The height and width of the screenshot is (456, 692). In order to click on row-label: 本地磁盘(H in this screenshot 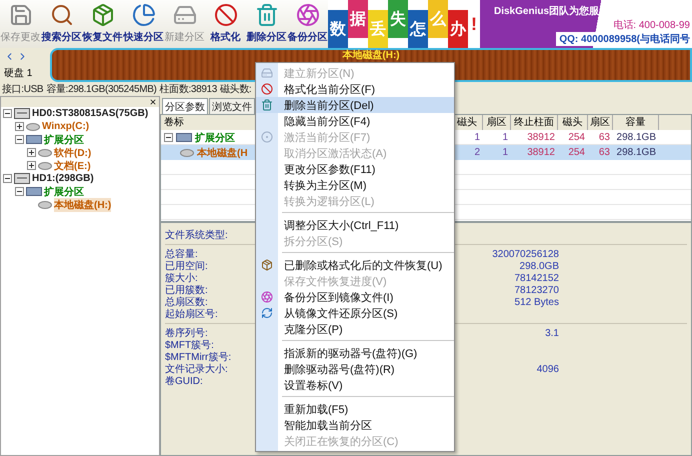, I will do `click(222, 153)`.